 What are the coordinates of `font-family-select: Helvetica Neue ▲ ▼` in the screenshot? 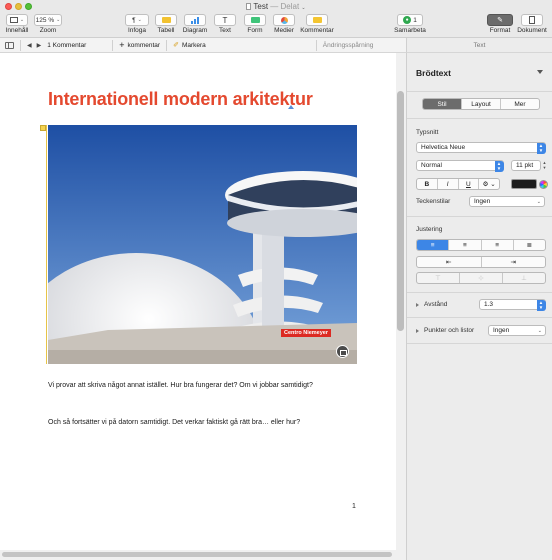 It's located at (481, 148).